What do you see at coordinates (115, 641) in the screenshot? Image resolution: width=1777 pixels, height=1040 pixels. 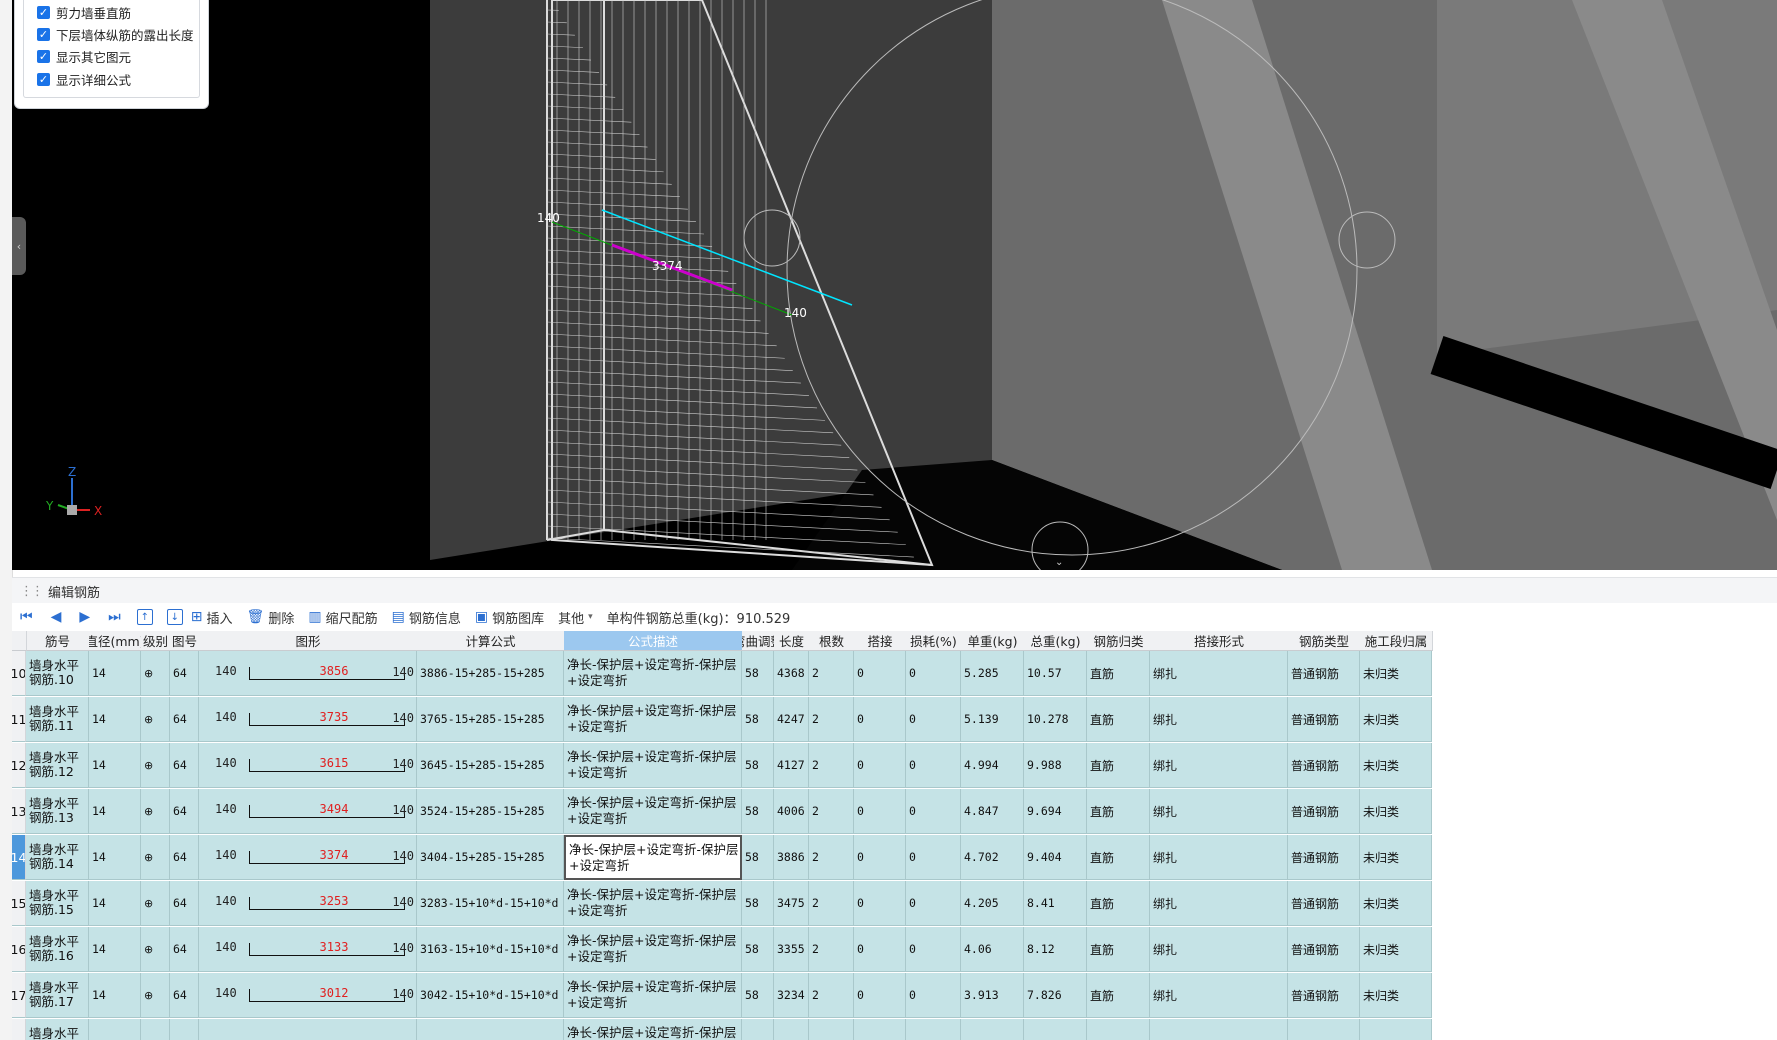 I see `column-header: 直径(mm)` at bounding box center [115, 641].